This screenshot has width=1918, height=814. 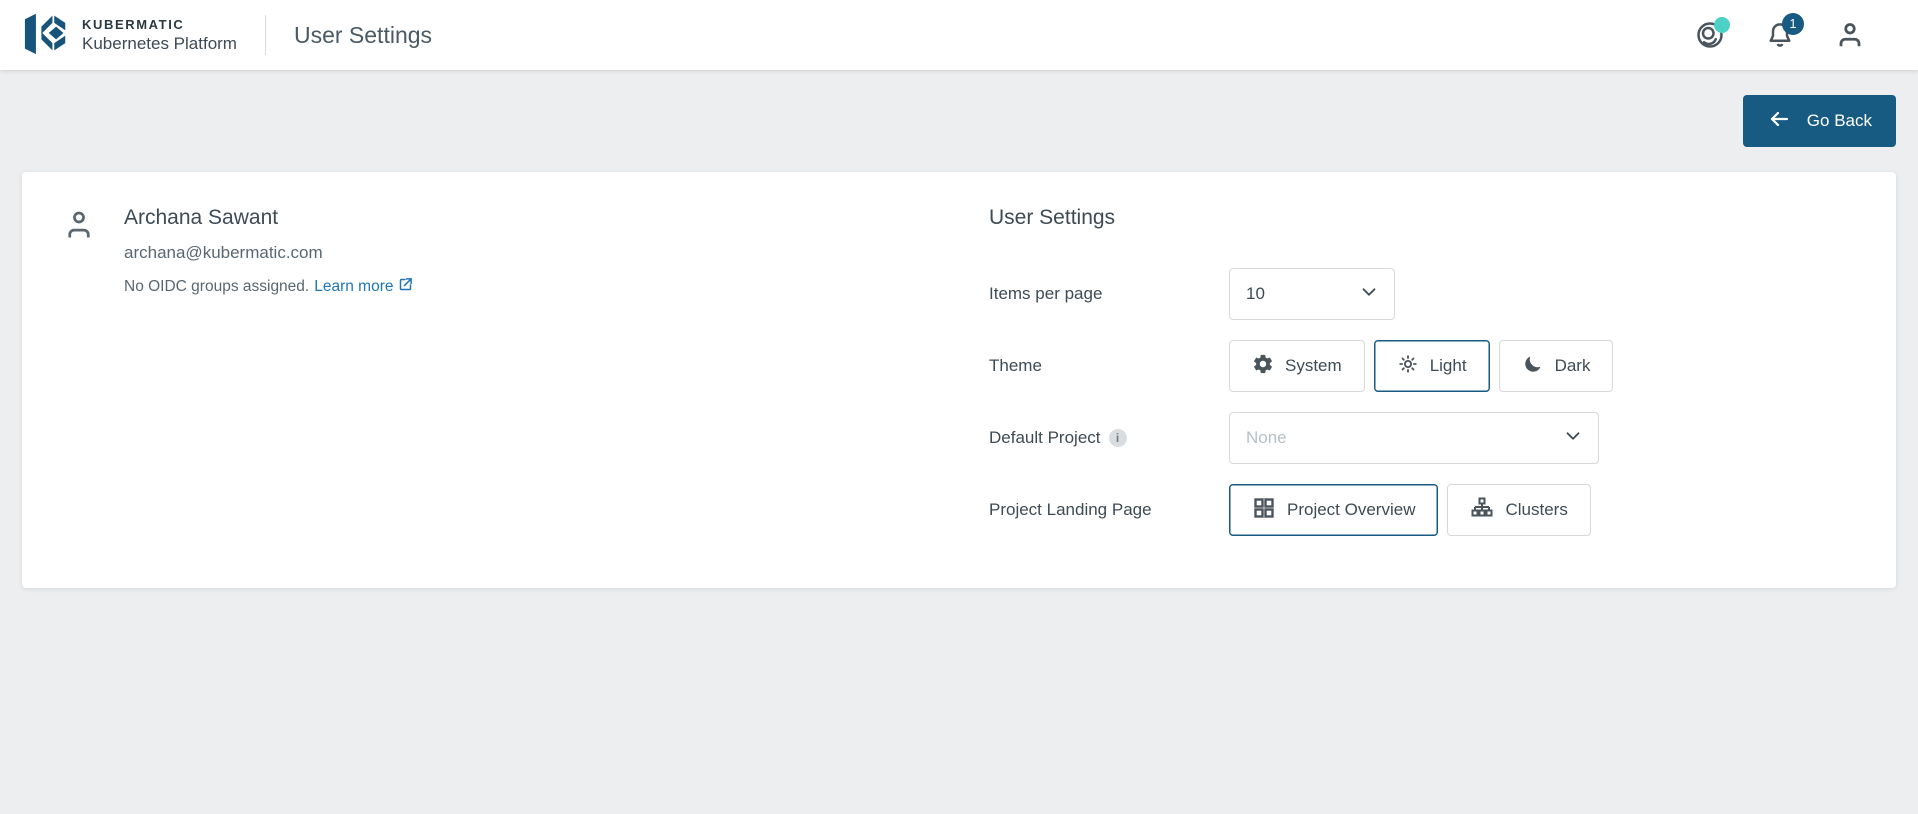 I want to click on landing-page-label: Project Landing Page, so click(x=1070, y=509).